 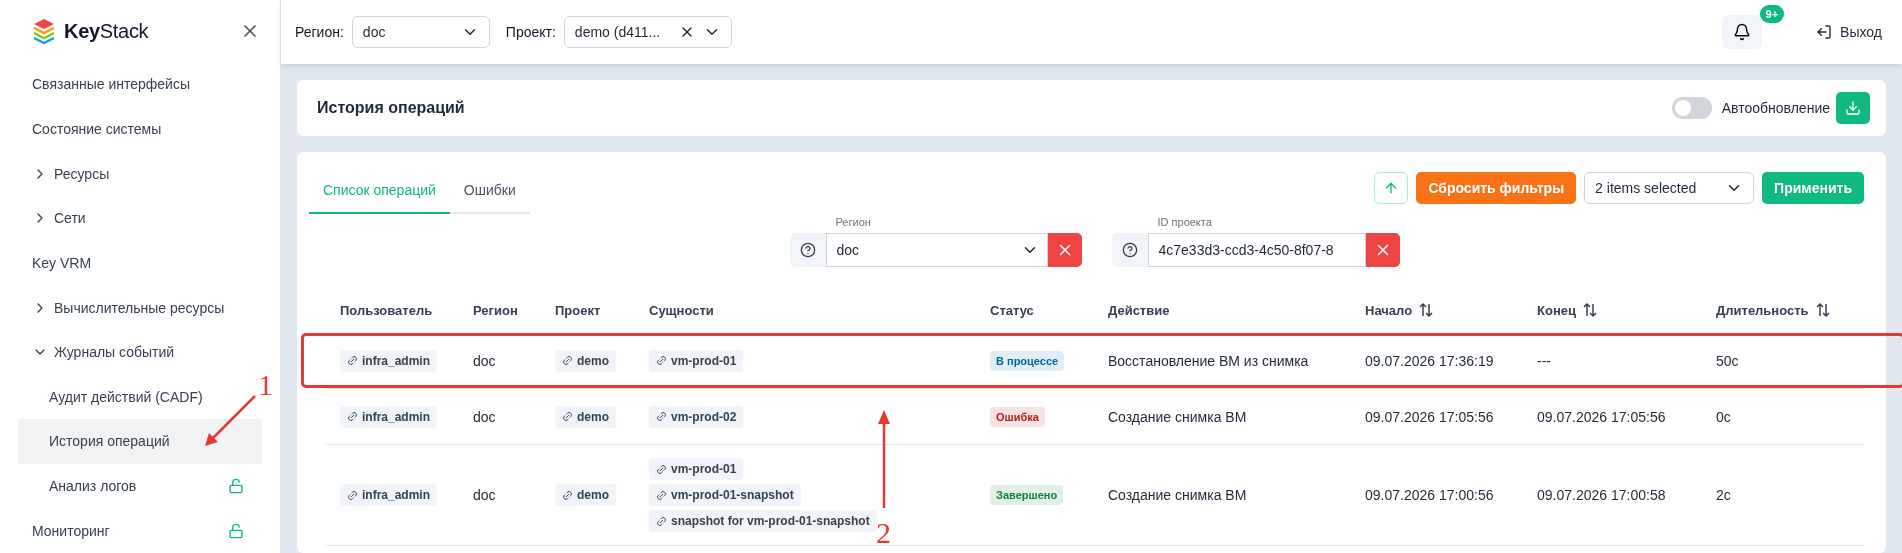 I want to click on column-header: Регион, so click(x=495, y=310).